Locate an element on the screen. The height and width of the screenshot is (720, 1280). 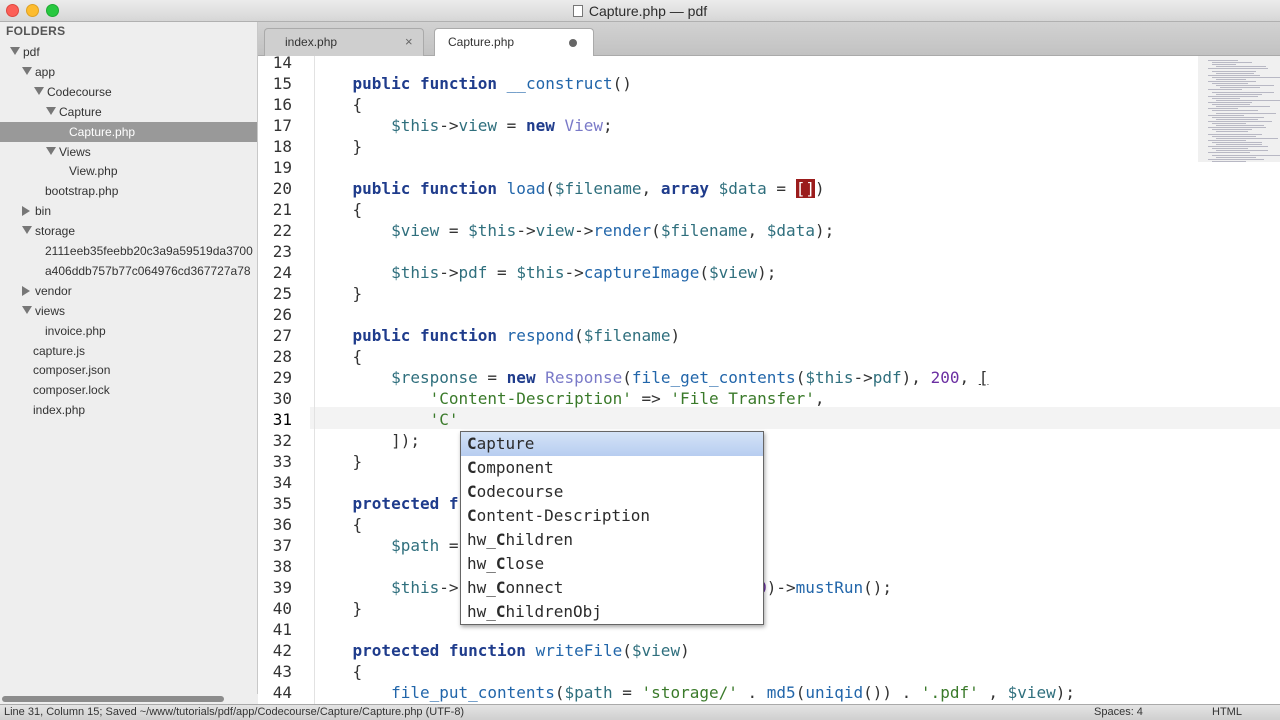
sidebar-item-2111eeb35feebb20c3a9a59519da3700: 2111eeb35feebb20c3a9a59519da3700 is located at coordinates (128, 251).